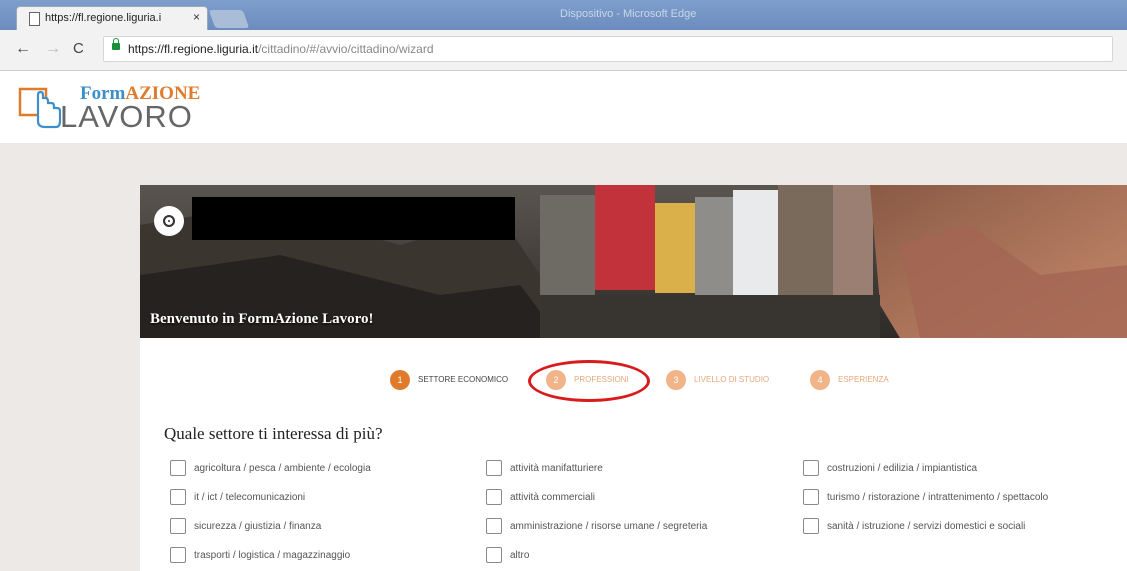 The width and height of the screenshot is (1127, 571). Describe the element at coordinates (78, 48) in the screenshot. I see `reload-button: C` at that location.